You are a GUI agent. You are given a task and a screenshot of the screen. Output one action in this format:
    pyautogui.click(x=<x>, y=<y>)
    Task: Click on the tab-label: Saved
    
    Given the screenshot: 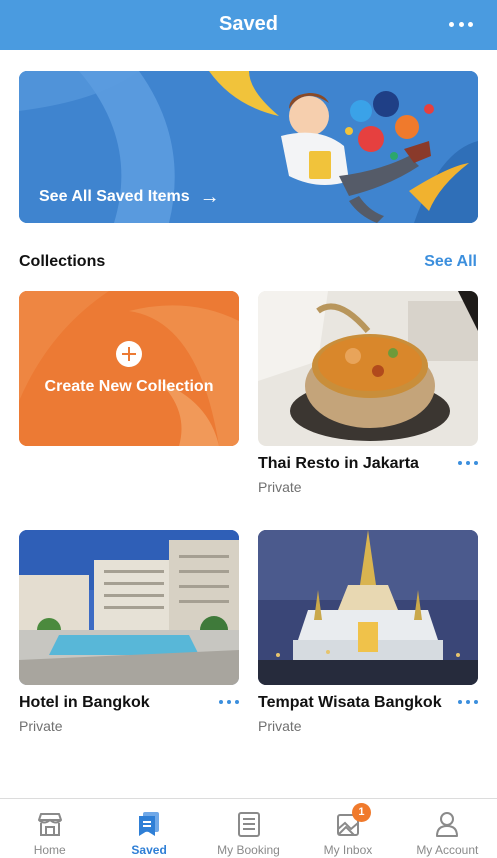 What is the action you would take?
    pyautogui.click(x=149, y=850)
    